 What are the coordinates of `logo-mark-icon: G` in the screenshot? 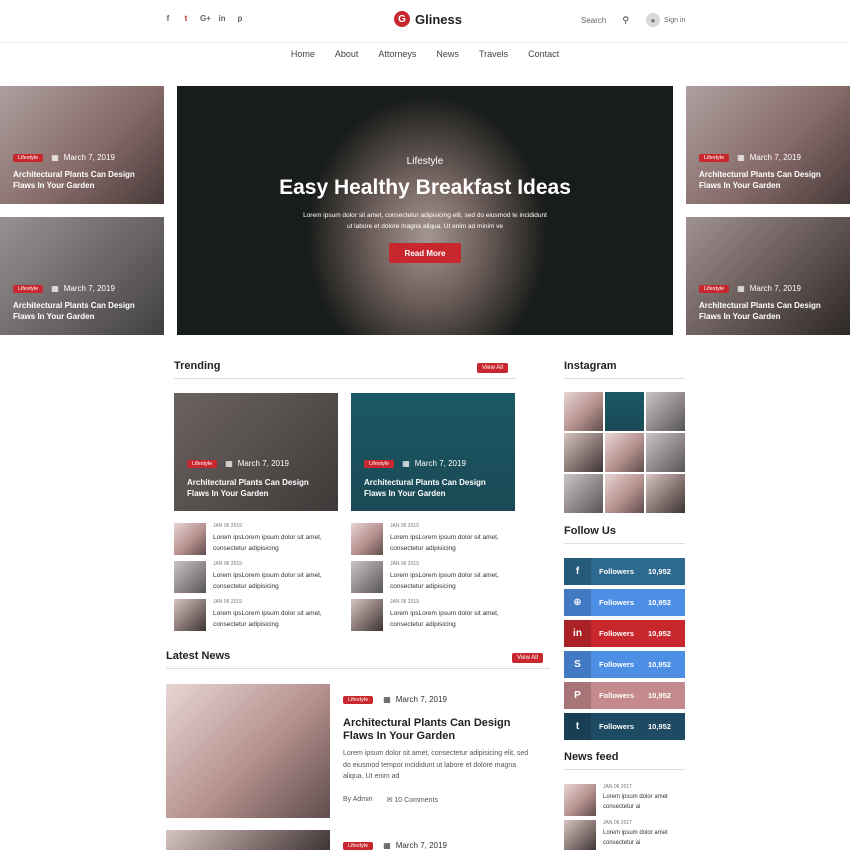 It's located at (402, 19).